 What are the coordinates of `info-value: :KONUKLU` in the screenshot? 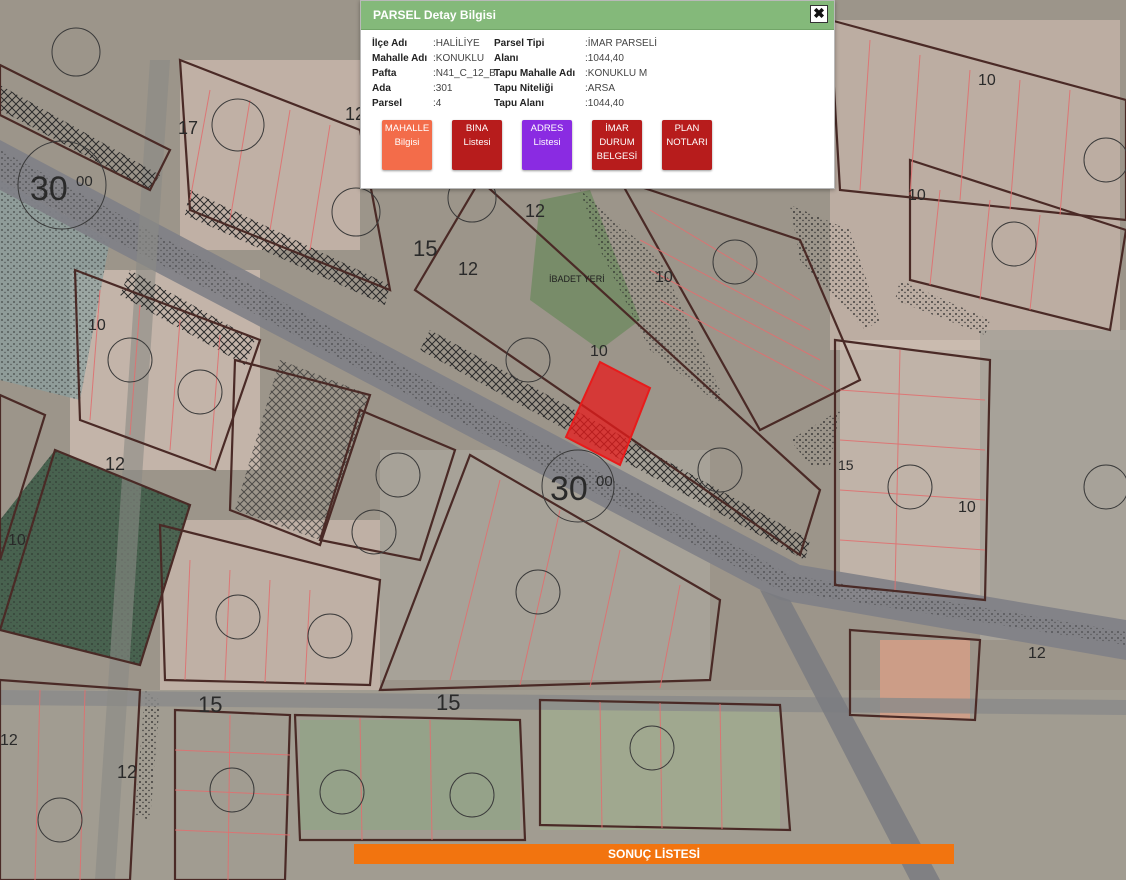 It's located at (459, 58).